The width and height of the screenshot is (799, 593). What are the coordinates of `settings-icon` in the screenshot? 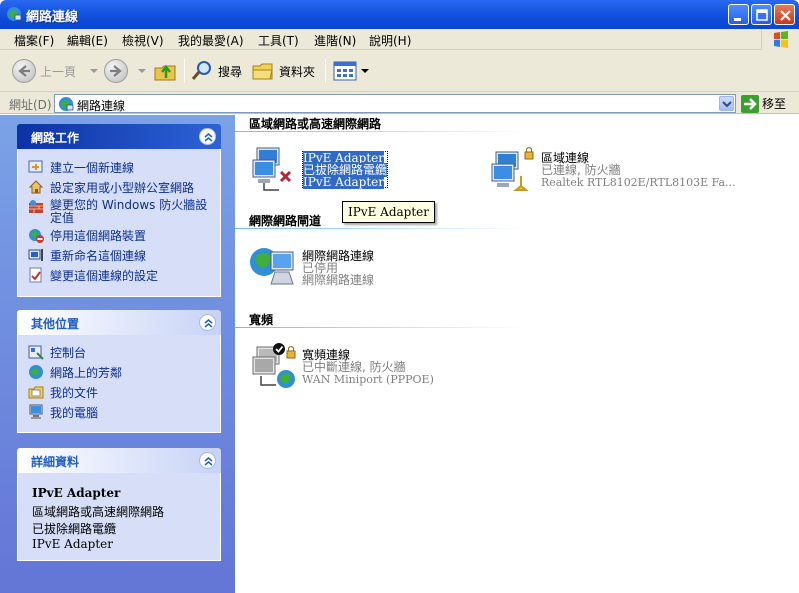 It's located at (35, 275).